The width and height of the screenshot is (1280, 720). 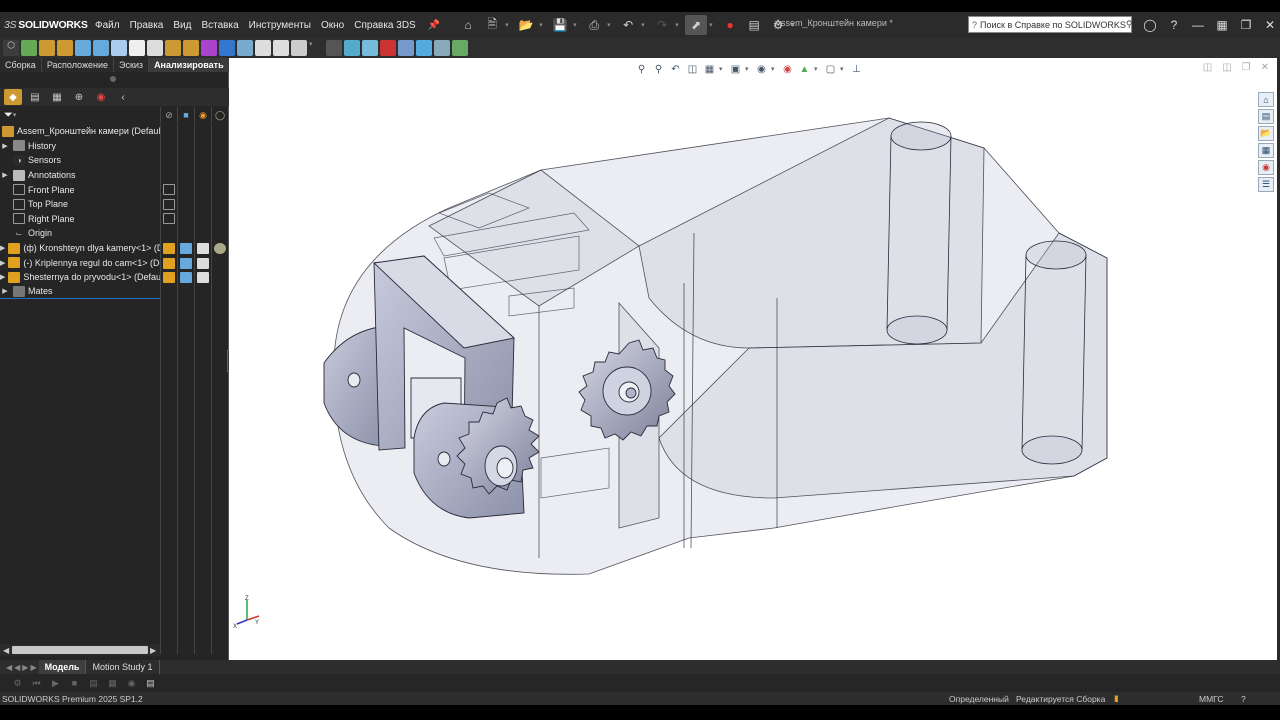 I want to click on scroll-right-icon: ▶, so click(x=153, y=650).